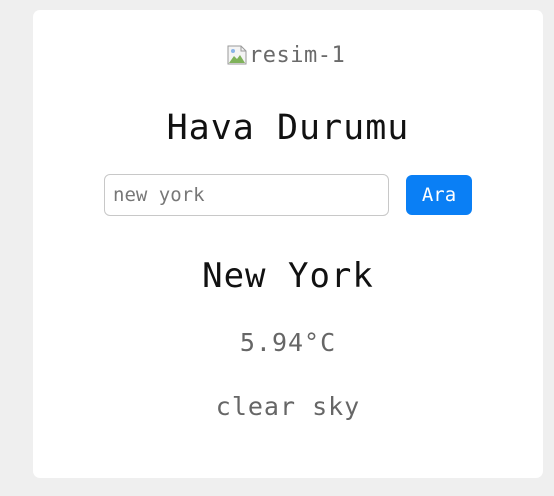 The height and width of the screenshot is (496, 554). I want to click on header-image: resim-1, so click(285, 55).